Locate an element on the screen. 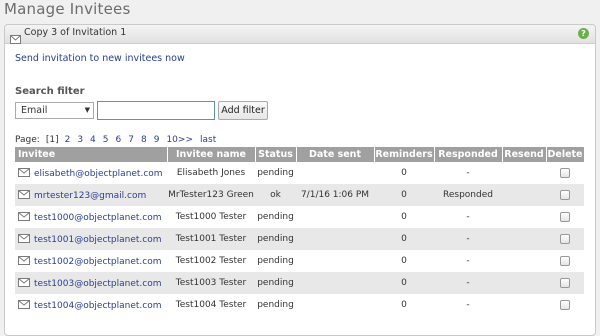 This screenshot has width=600, height=336. pager-page-4: 4 is located at coordinates (93, 140).